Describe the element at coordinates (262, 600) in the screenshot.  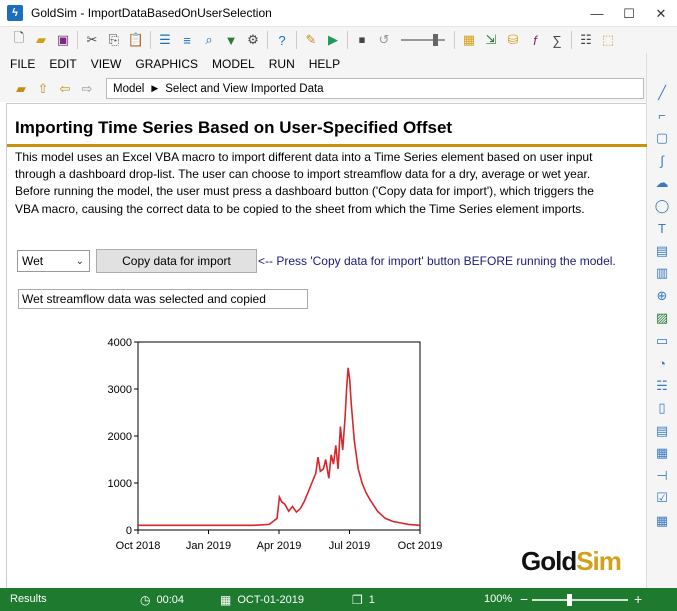
I see `status-date: ▦ OCT-01-2019` at that location.